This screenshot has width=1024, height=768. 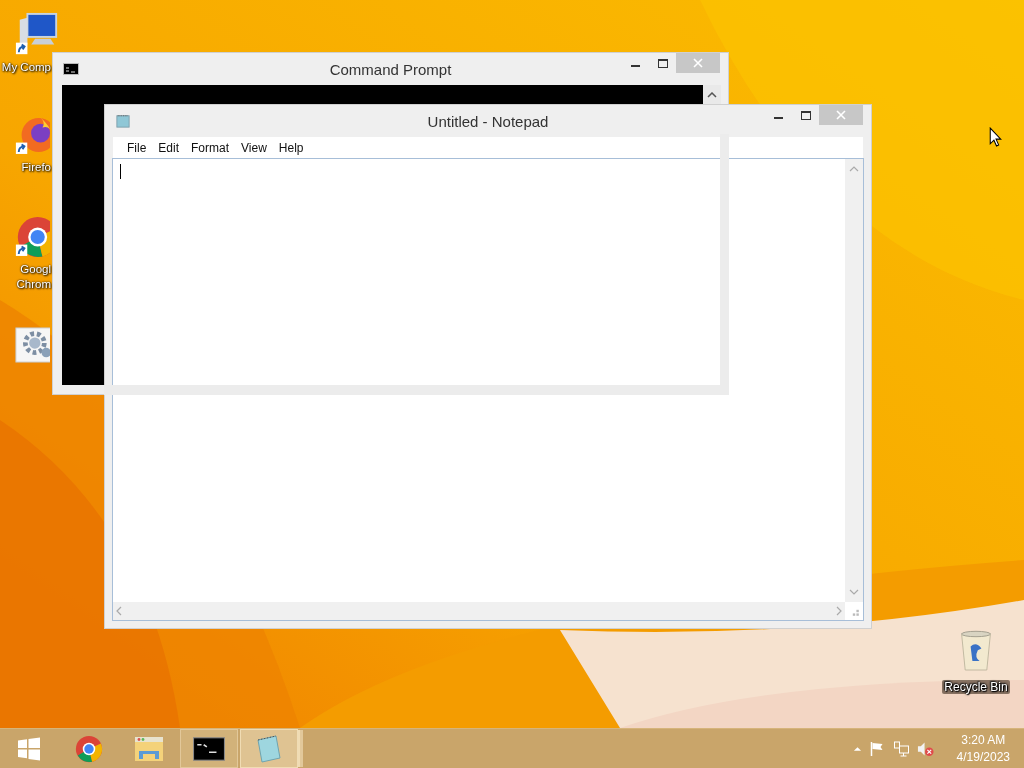 I want to click on window-title: Command Prompt, so click(x=390, y=69).